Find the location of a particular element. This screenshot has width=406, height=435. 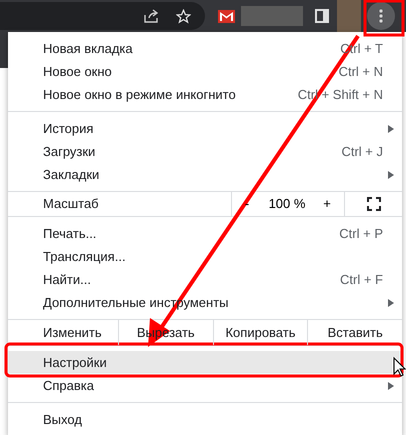

fullscreen-icon is located at coordinates (373, 204).